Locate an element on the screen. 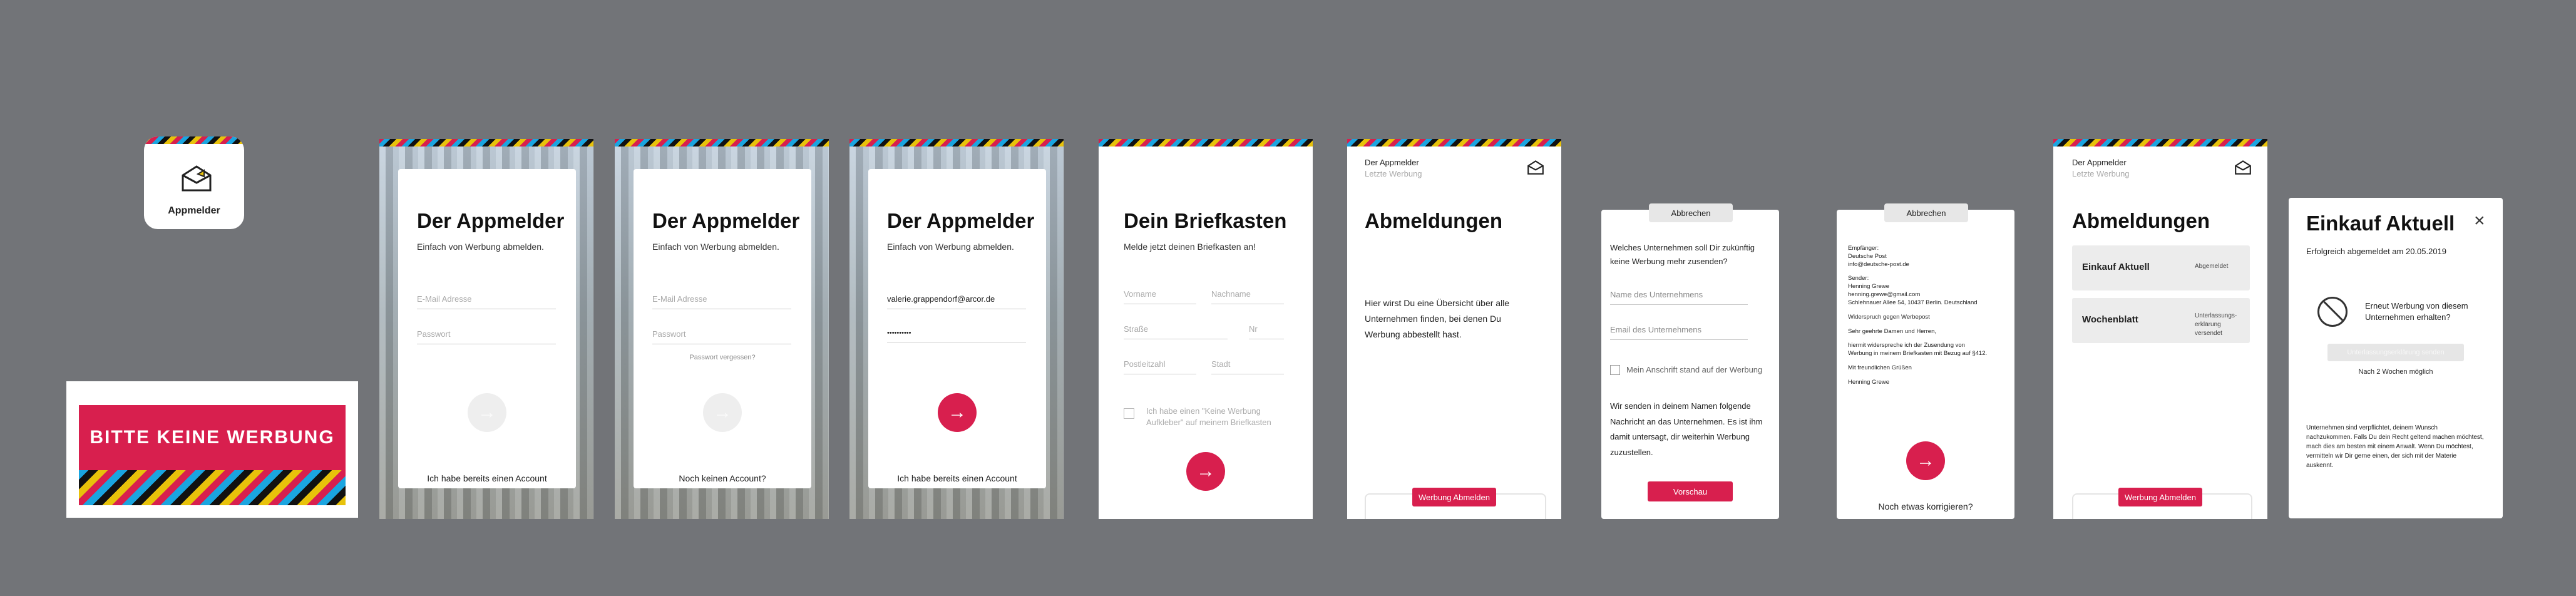  page-subtitle: Melde jetzt deinen Briefkasten an! is located at coordinates (1190, 247).